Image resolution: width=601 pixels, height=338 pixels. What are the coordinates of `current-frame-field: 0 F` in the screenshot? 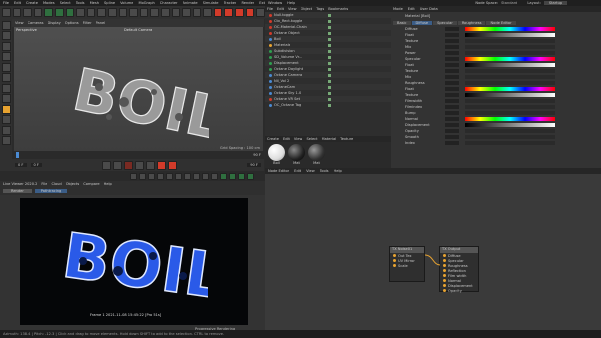 It's located at (36, 165).